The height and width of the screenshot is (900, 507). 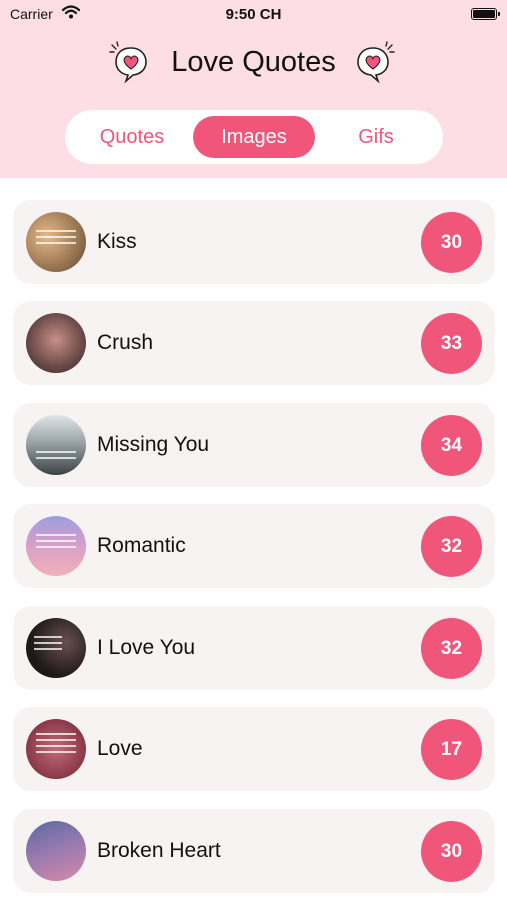 What do you see at coordinates (254, 546) in the screenshot?
I see `category-row-romantic: Romantic 32` at bounding box center [254, 546].